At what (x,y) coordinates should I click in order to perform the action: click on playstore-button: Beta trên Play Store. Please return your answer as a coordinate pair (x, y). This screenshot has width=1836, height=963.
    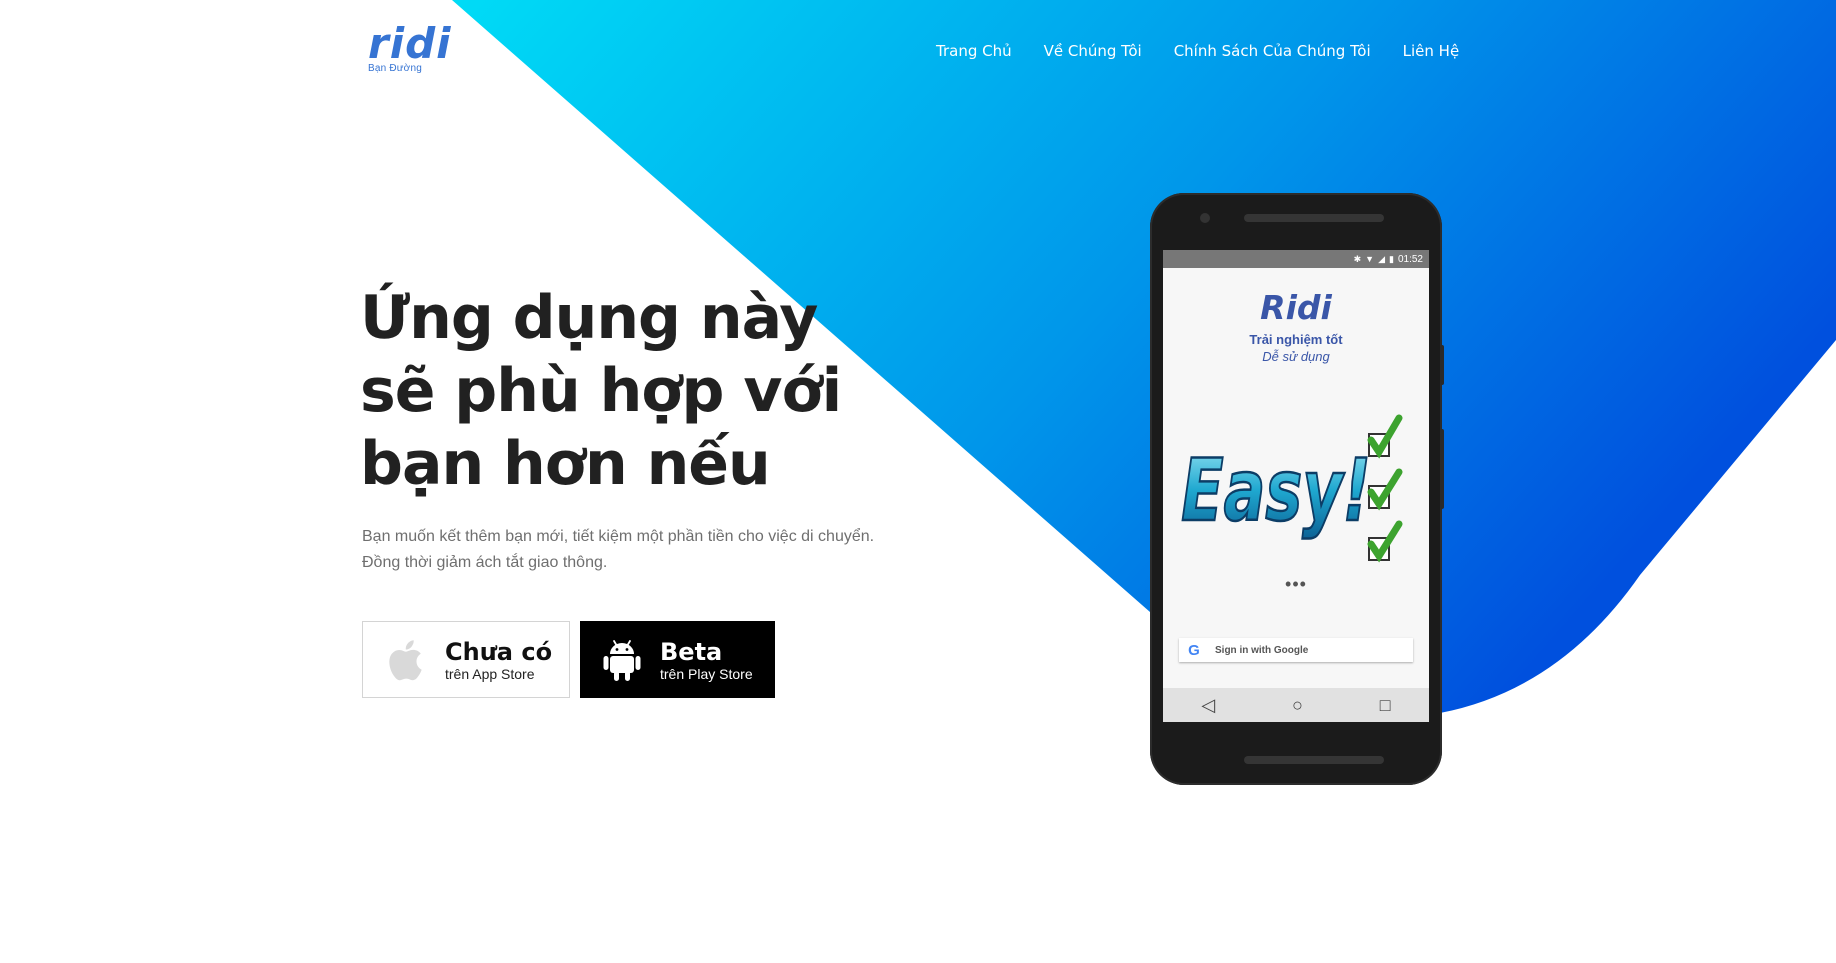
    Looking at the image, I should click on (677, 659).